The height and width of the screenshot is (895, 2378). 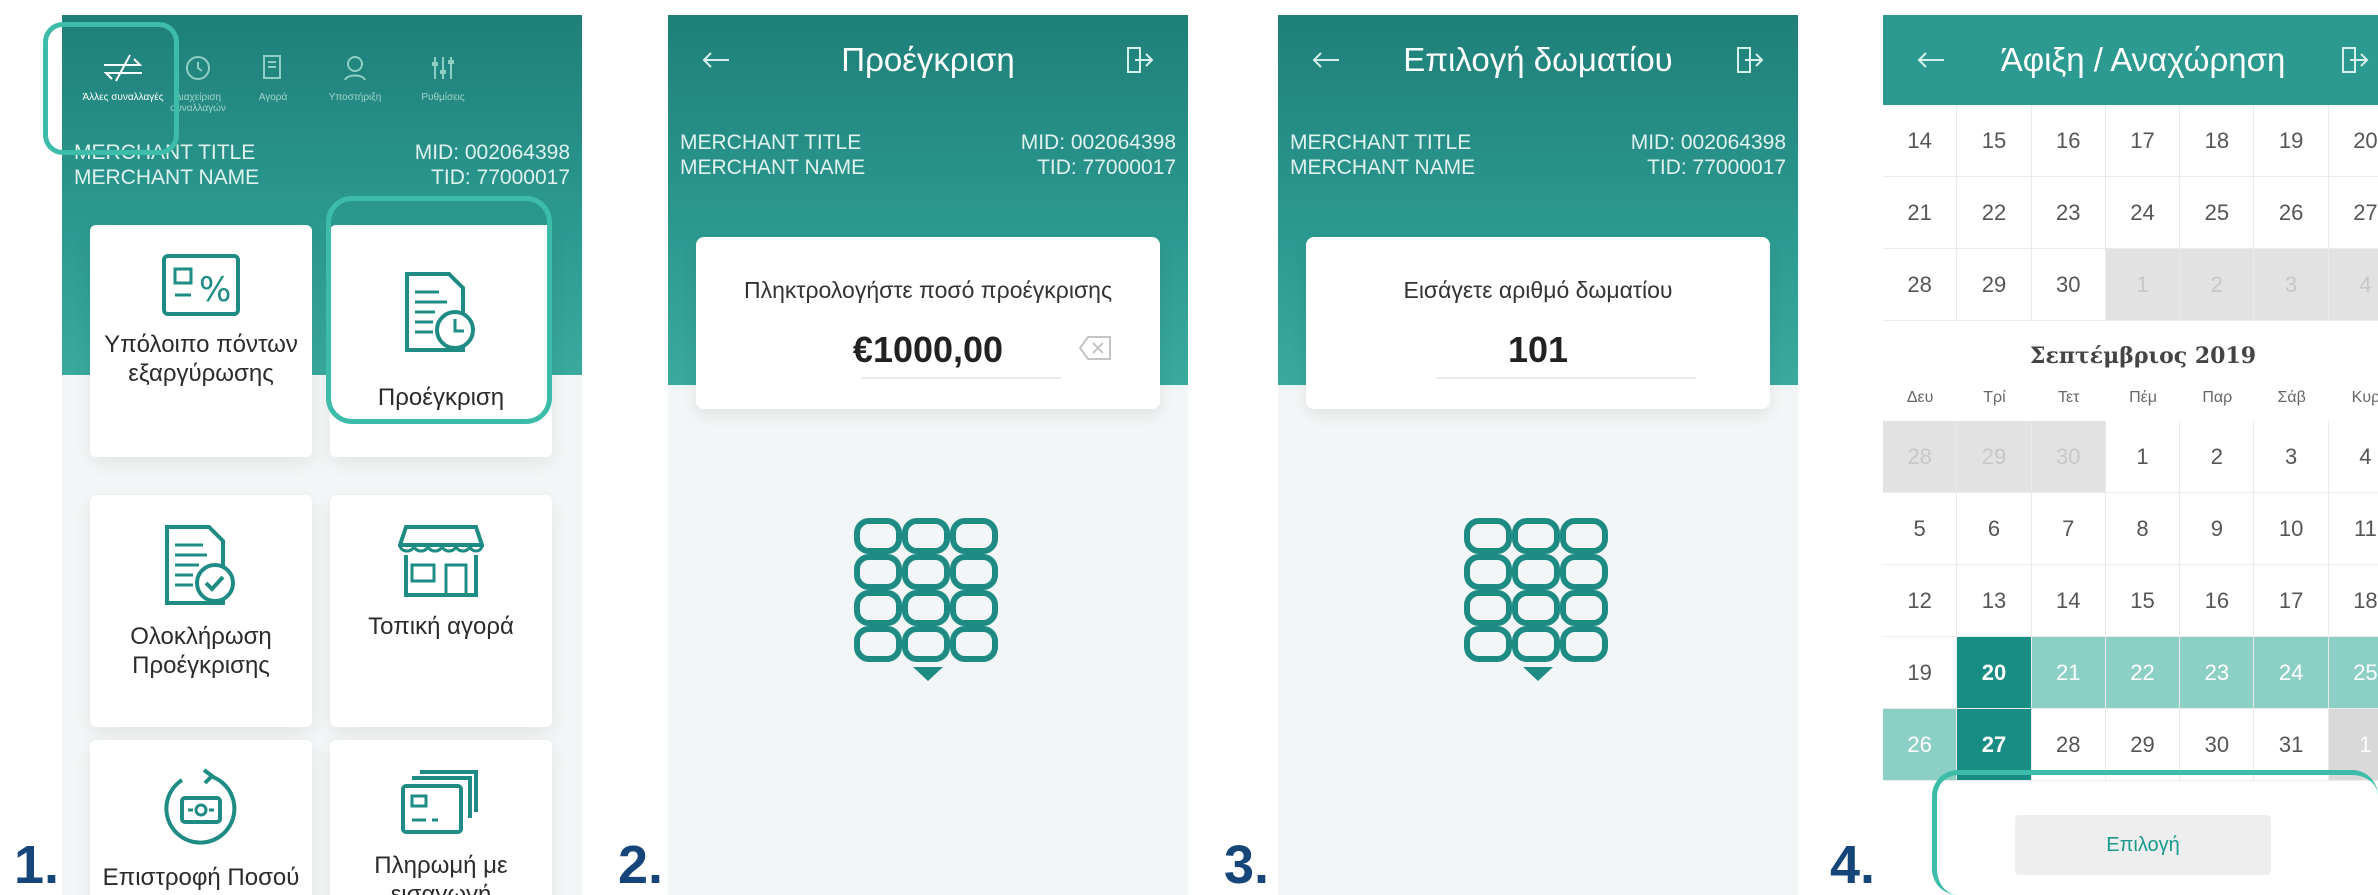 What do you see at coordinates (928, 323) in the screenshot?
I see `amount-card: Πληκτρολογήστε ποσό προέγκρισης €1000,00` at bounding box center [928, 323].